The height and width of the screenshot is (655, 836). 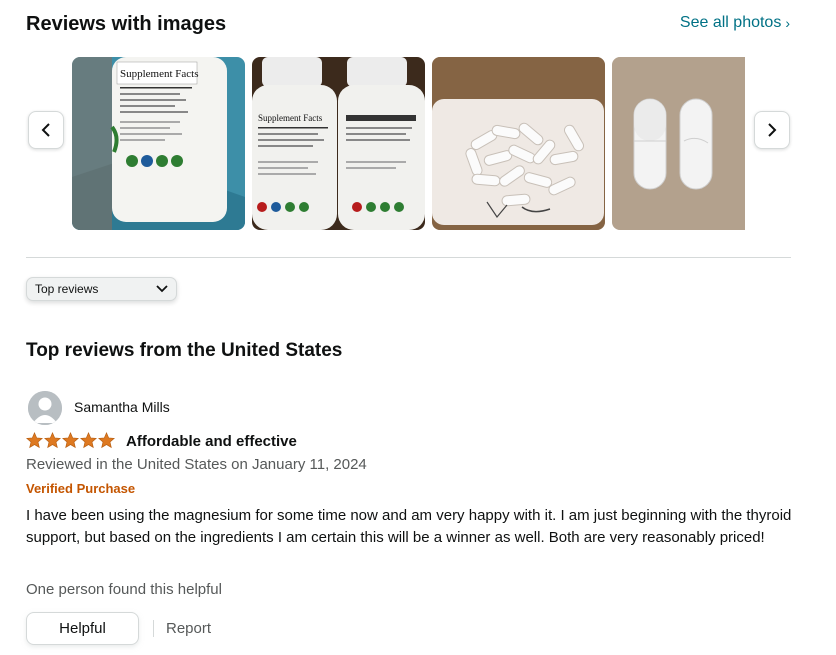 What do you see at coordinates (67, 289) in the screenshot?
I see `sort-selected-value: Top reviews` at bounding box center [67, 289].